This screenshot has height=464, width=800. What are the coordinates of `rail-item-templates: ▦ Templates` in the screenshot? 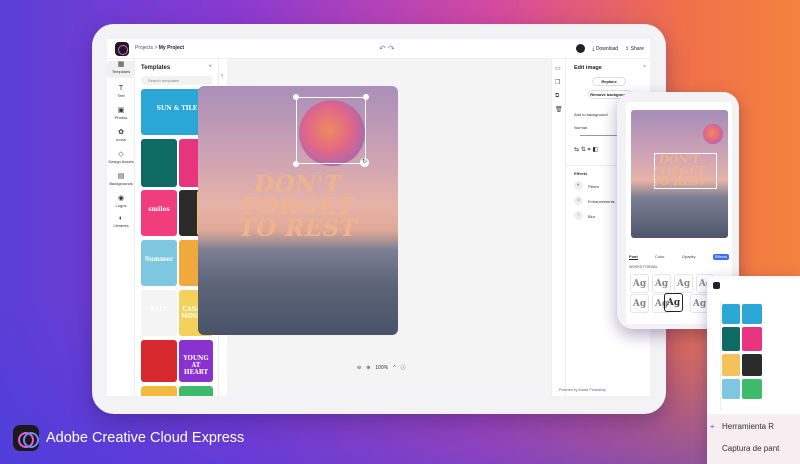 It's located at (121, 69).